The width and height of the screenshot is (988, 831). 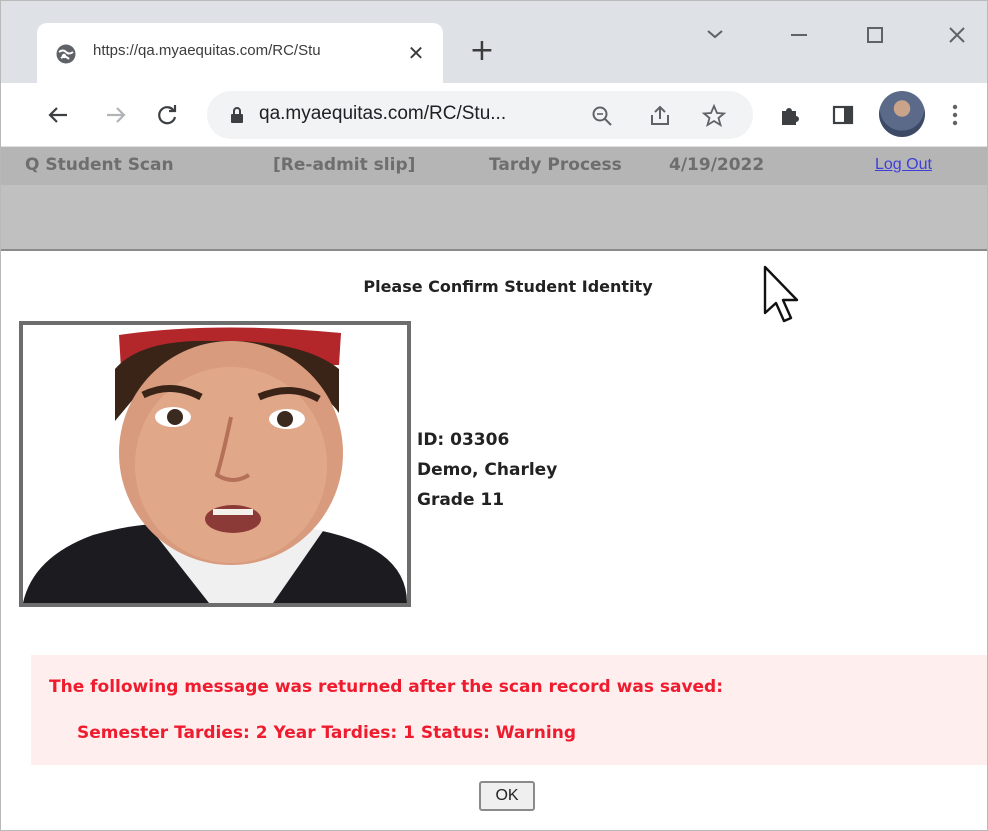 What do you see at coordinates (494, 218) in the screenshot?
I see `header-subbar` at bounding box center [494, 218].